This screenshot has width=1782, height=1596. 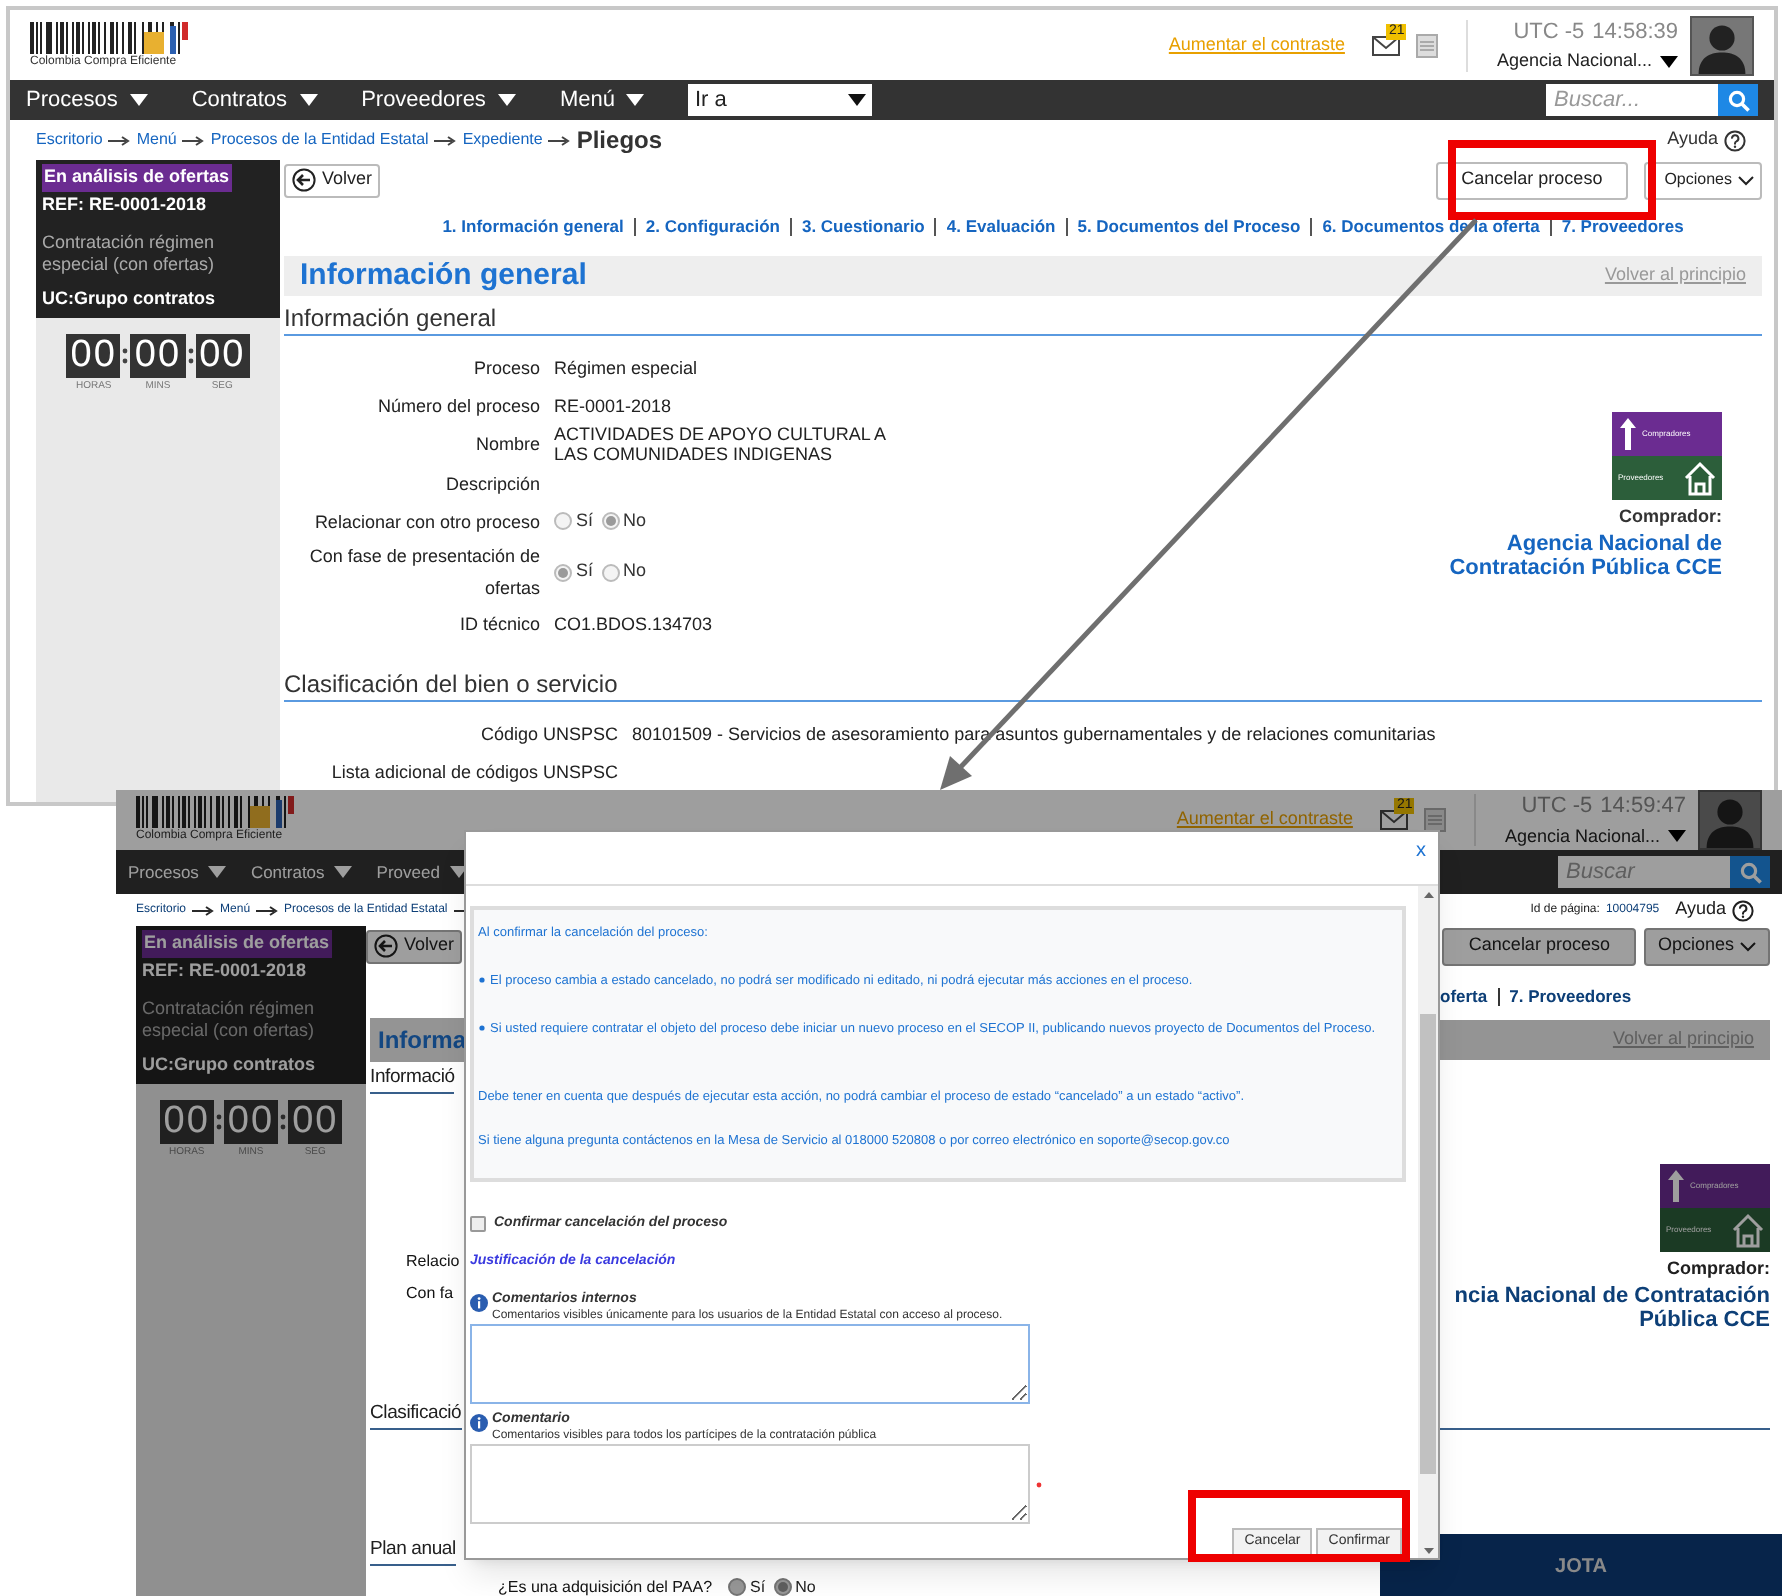 What do you see at coordinates (1386, 45) in the screenshot?
I see `mail-icon` at bounding box center [1386, 45].